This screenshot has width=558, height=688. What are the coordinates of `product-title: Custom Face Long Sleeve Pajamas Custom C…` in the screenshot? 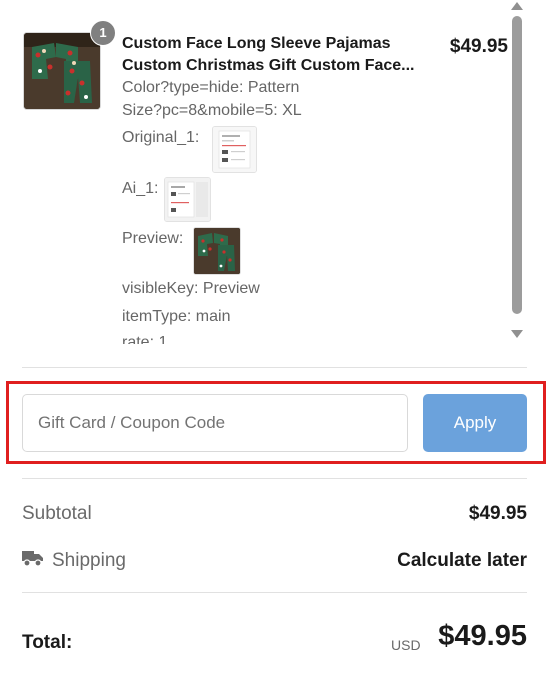 It's located at (272, 55).